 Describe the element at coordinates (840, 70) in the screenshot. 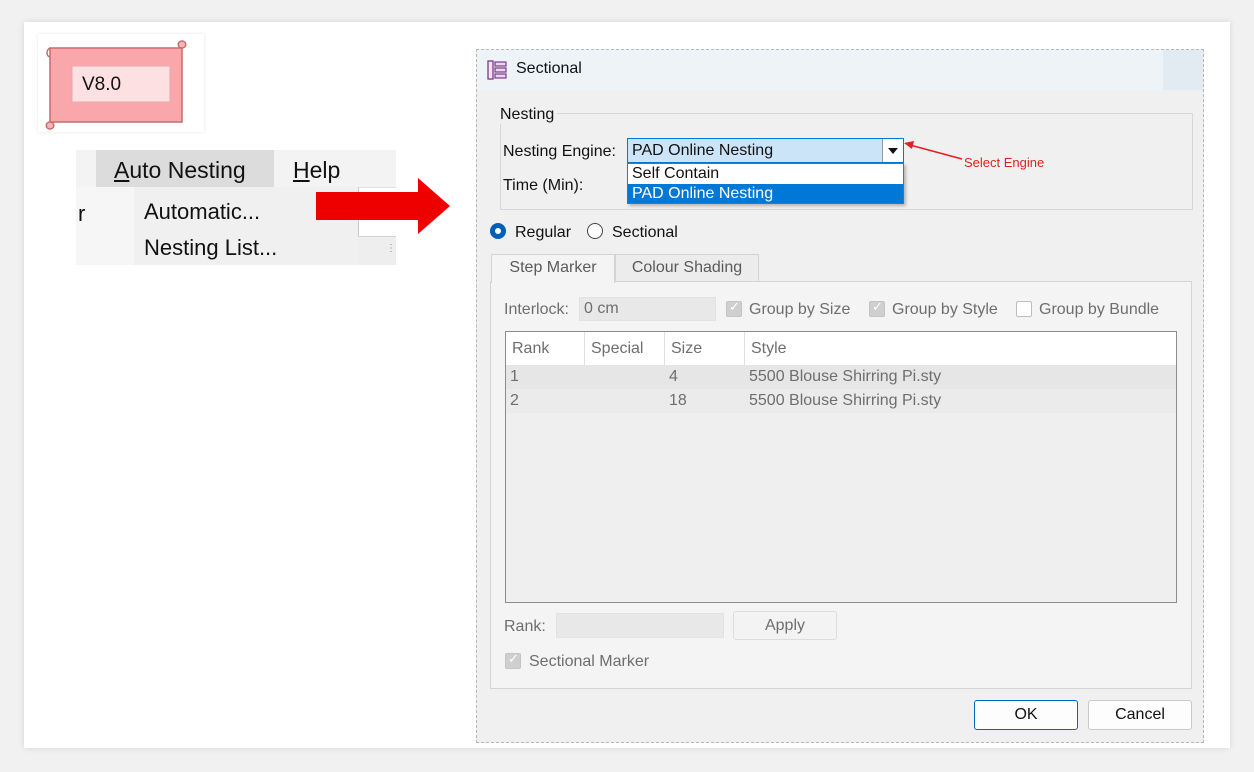

I see `dialog-titlebar: Sectional` at that location.